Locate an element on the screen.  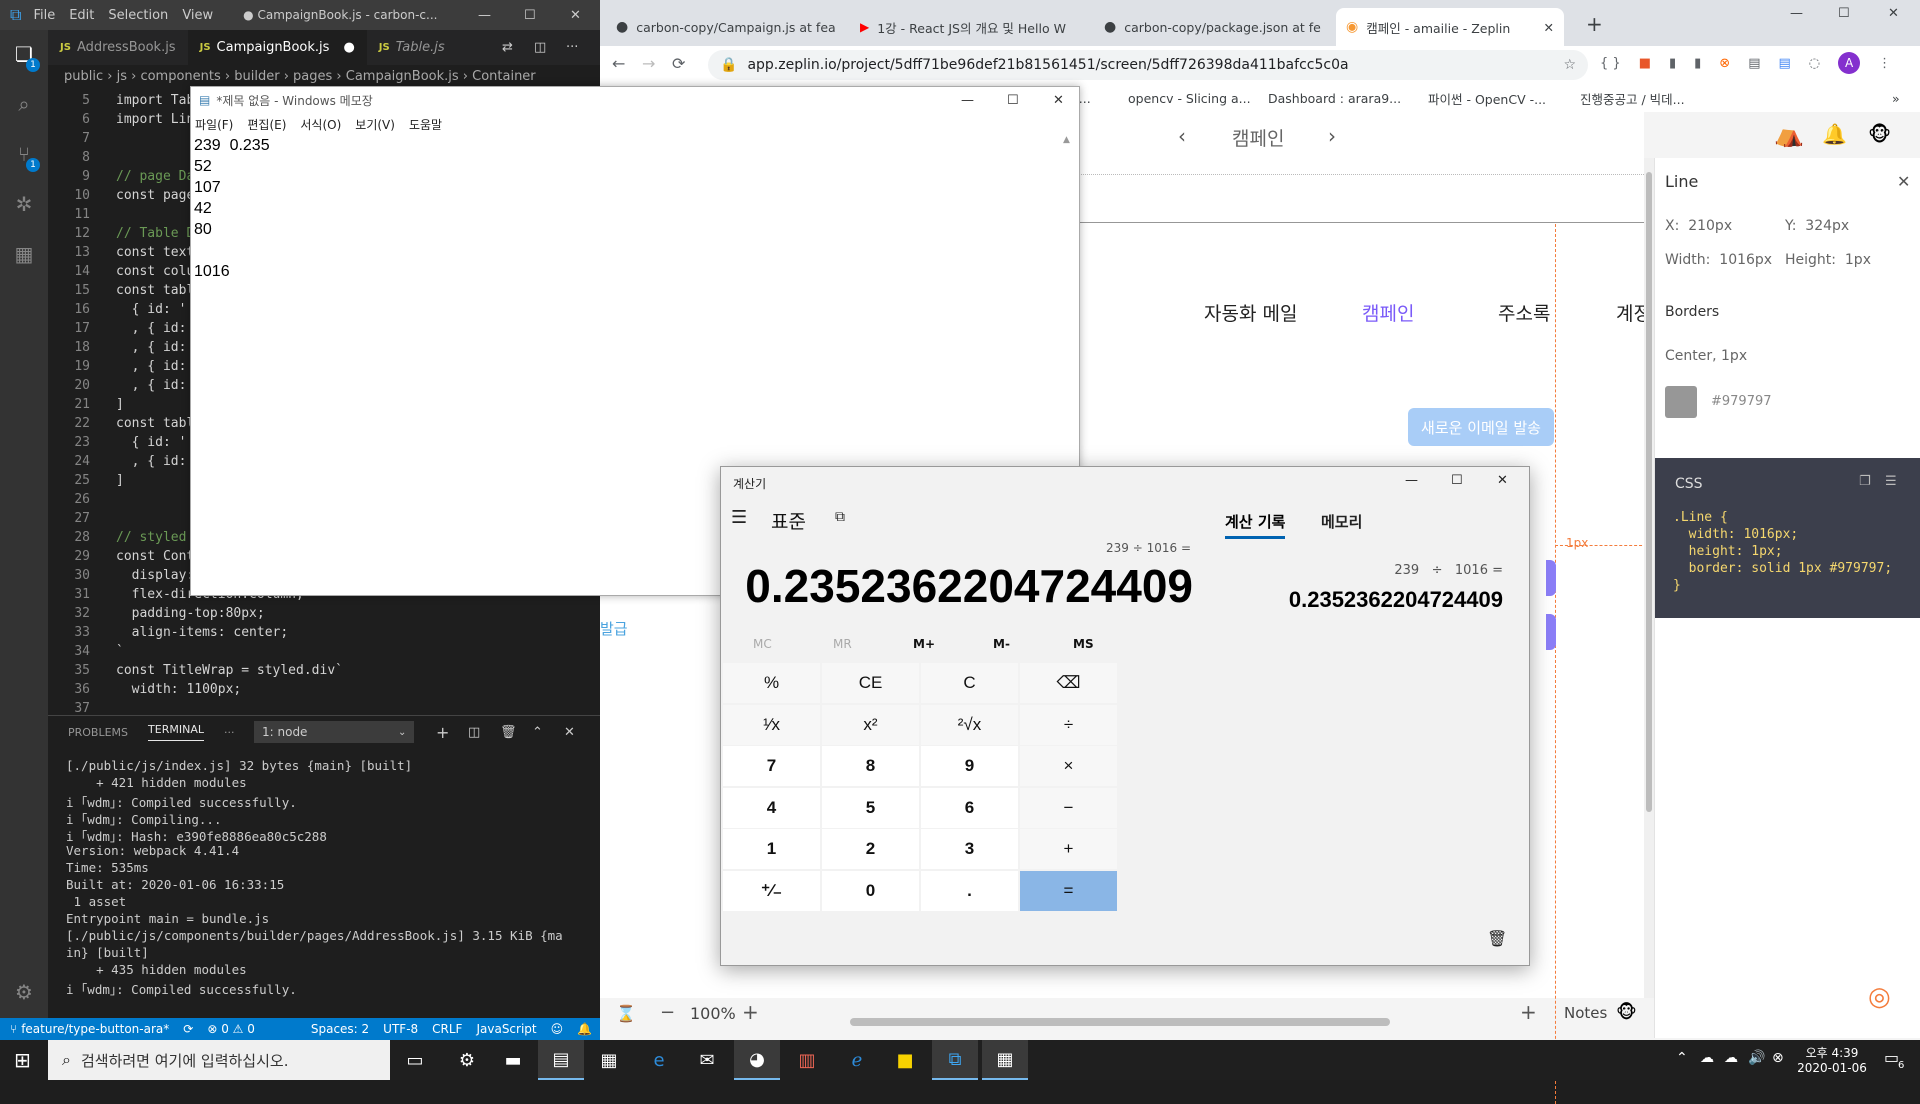
key-clear-entry: CE is located at coordinates (870, 683).